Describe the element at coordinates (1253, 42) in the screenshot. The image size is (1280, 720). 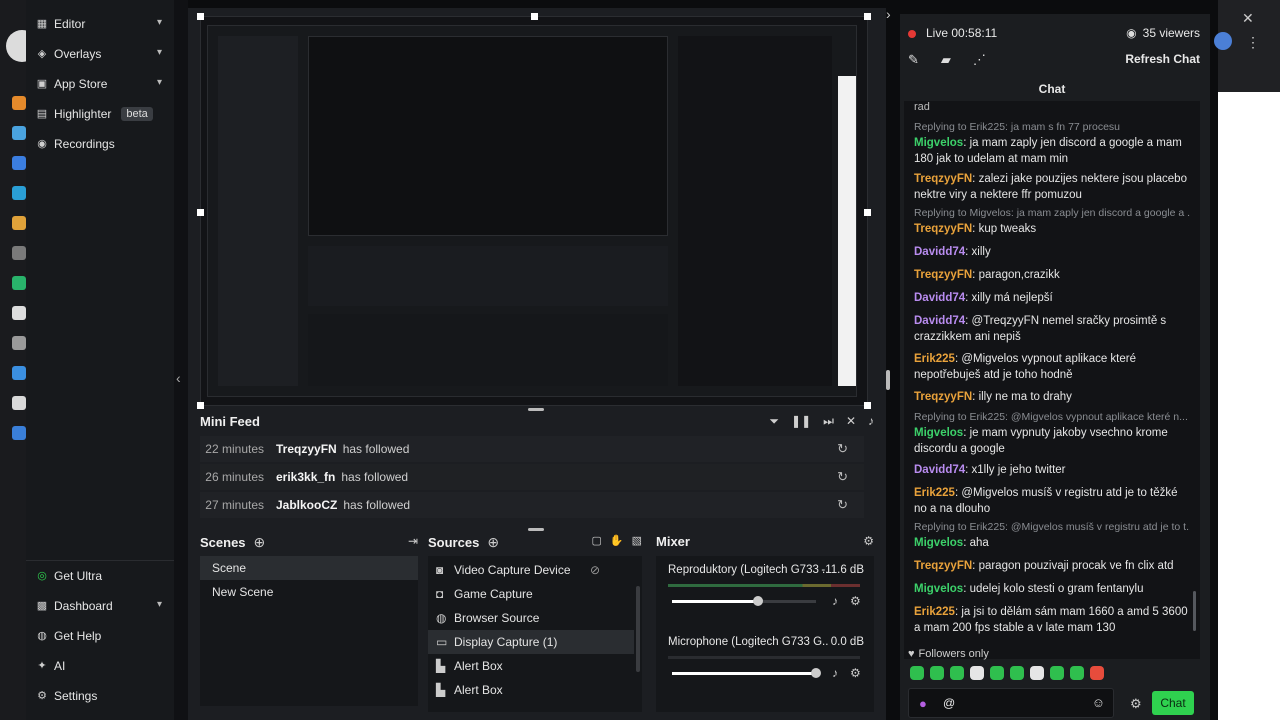
I see `more-menu-icon: ⋮` at that location.